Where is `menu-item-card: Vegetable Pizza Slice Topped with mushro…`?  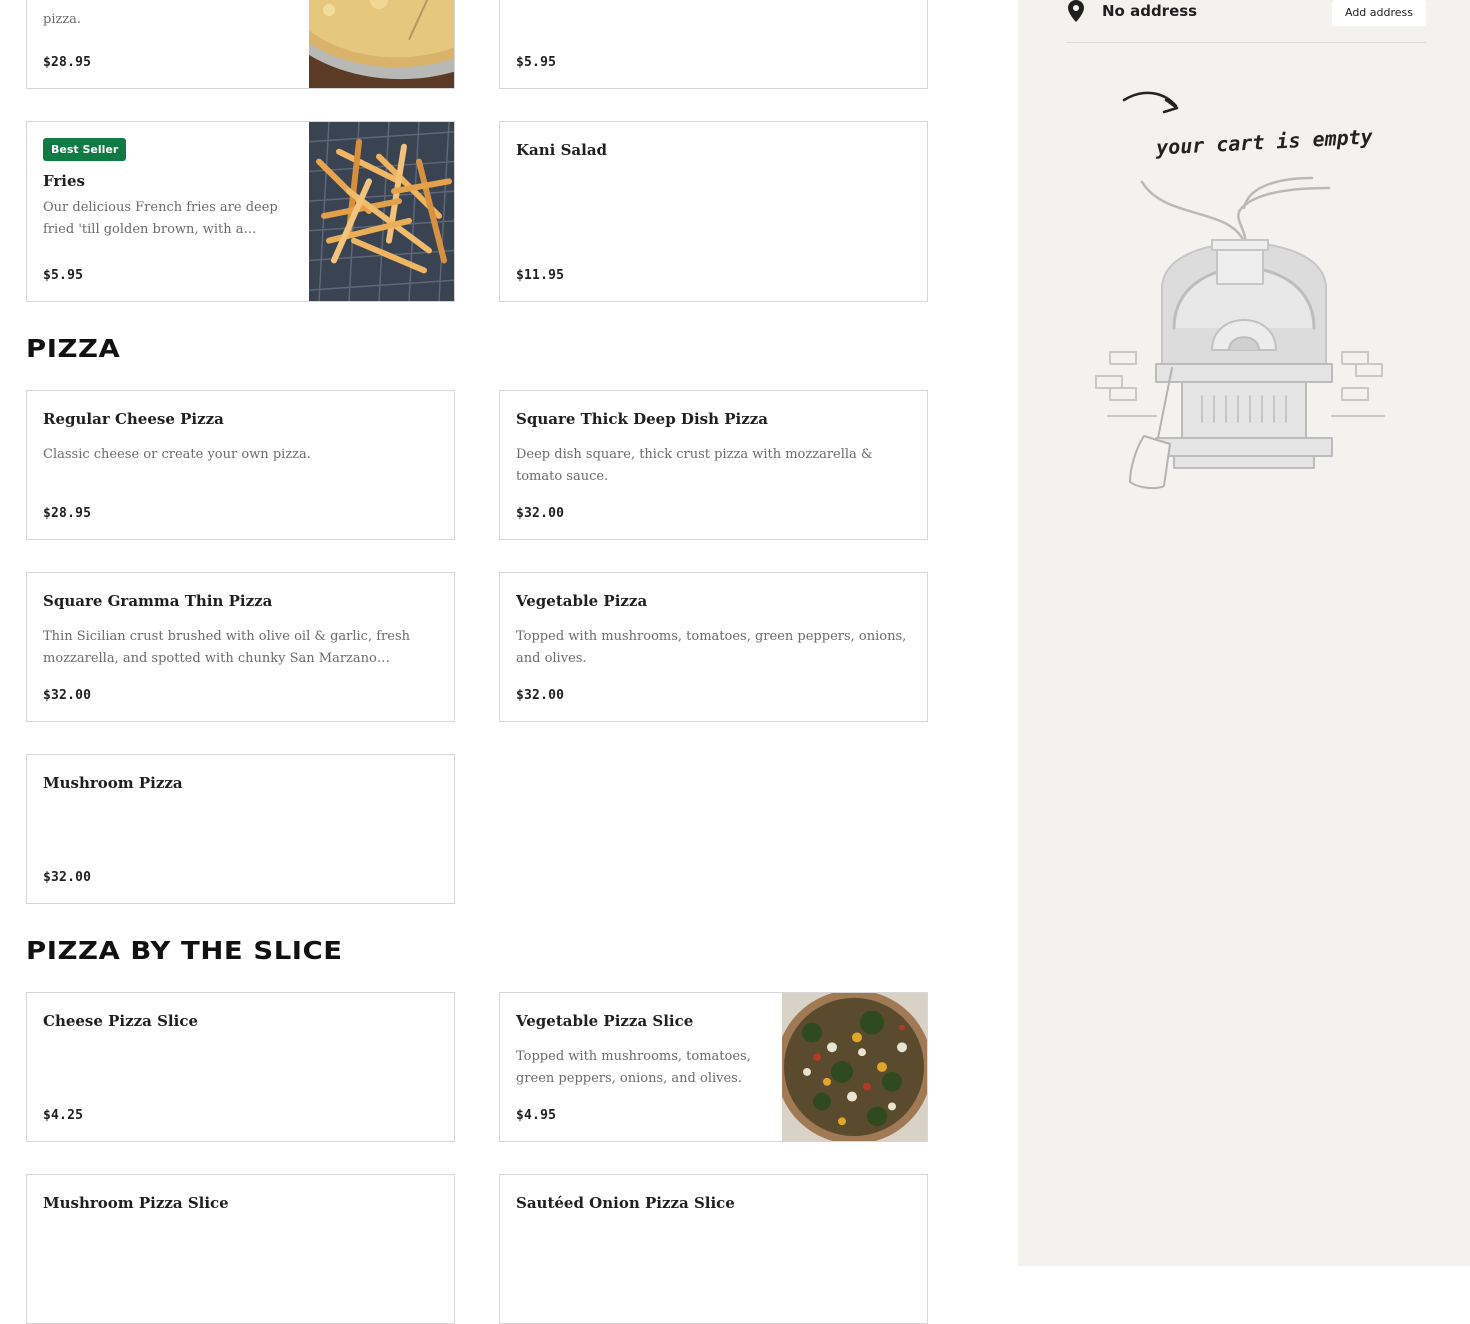
menu-item-card: Vegetable Pizza Slice Topped with mushro… is located at coordinates (713, 1067).